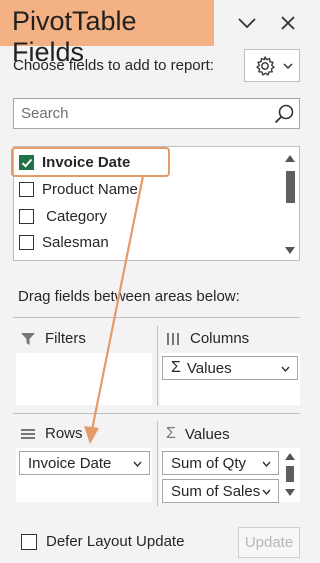  What do you see at coordinates (157, 463) in the screenshot?
I see `areas-divider-vertical-bottom` at bounding box center [157, 463].